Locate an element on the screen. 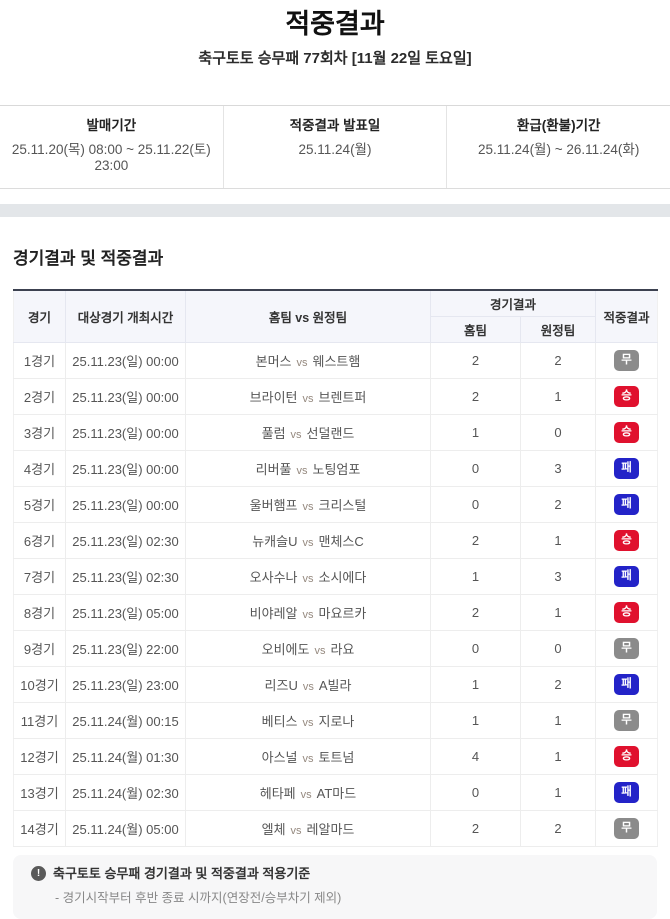 The width and height of the screenshot is (670, 919). teams-cell: 본머스 vs 웨스트햄 is located at coordinates (308, 360).